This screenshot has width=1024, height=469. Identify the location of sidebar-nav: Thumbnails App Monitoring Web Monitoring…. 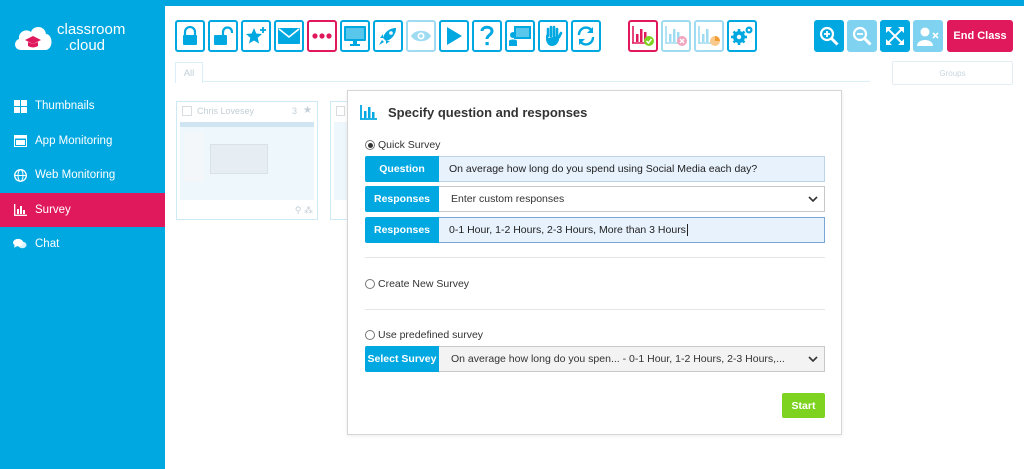
(82, 175).